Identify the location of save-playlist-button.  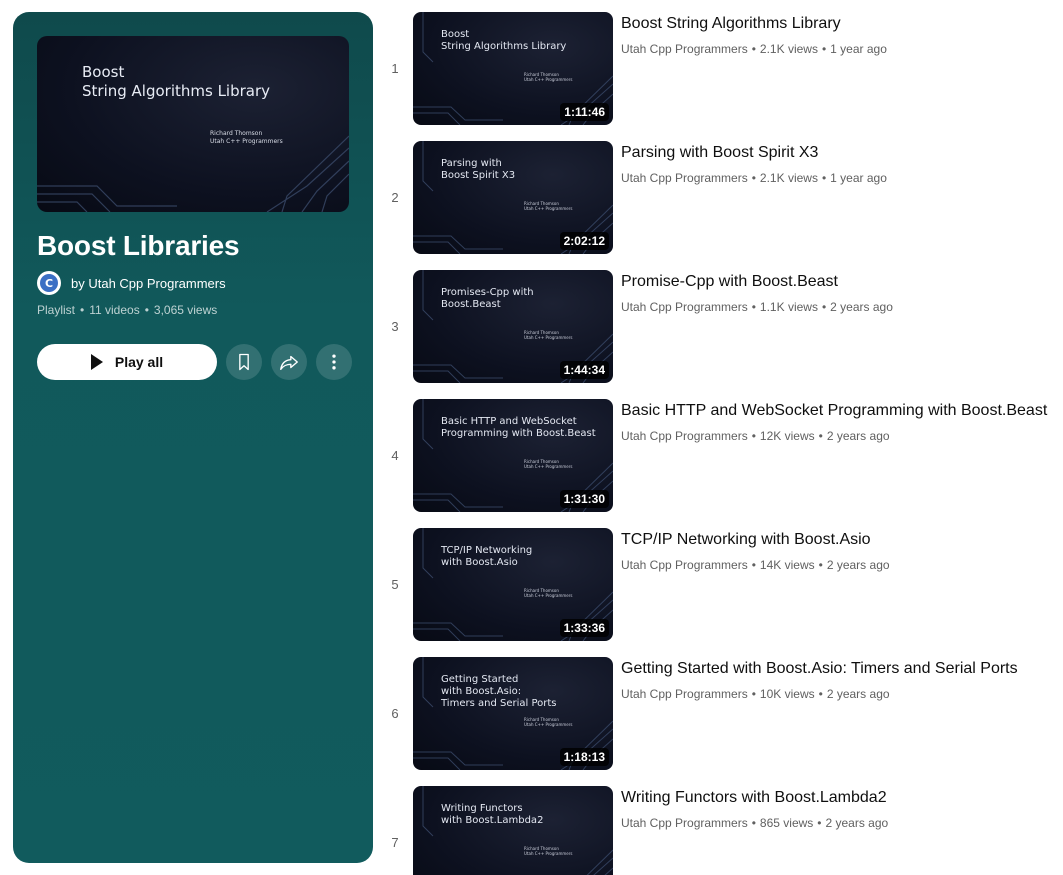
(244, 362).